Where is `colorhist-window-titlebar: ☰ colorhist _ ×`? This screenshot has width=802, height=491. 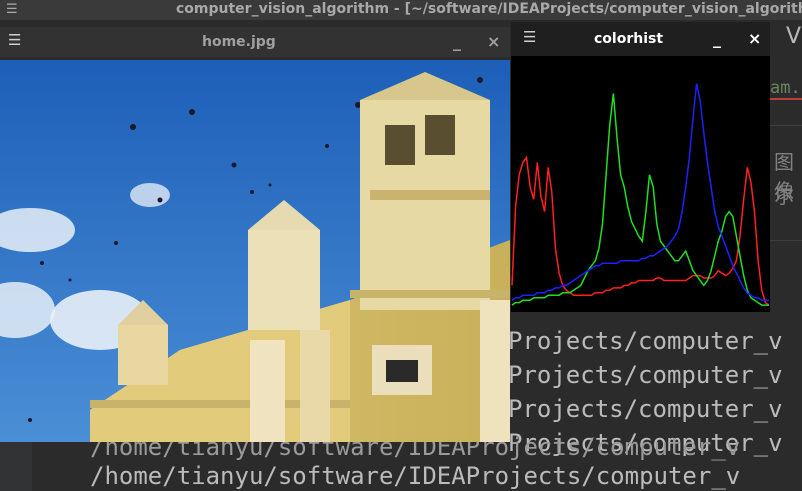 colorhist-window-titlebar: ☰ colorhist _ × is located at coordinates (640, 39).